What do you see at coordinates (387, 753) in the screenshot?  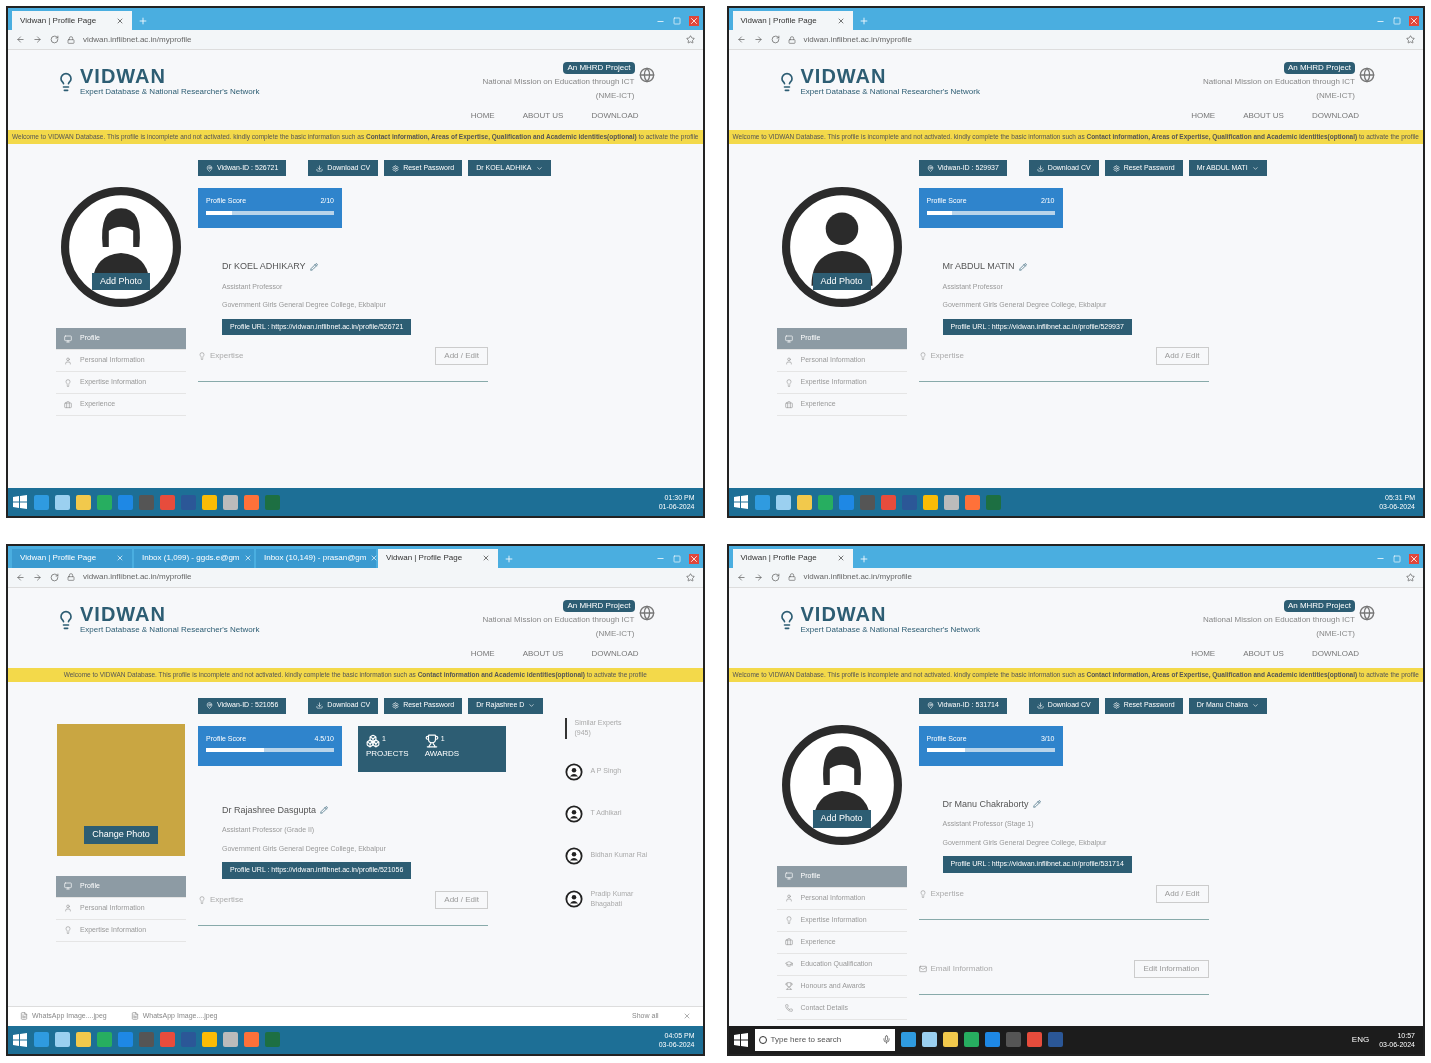 I see `stat-label: PROJECTS` at bounding box center [387, 753].